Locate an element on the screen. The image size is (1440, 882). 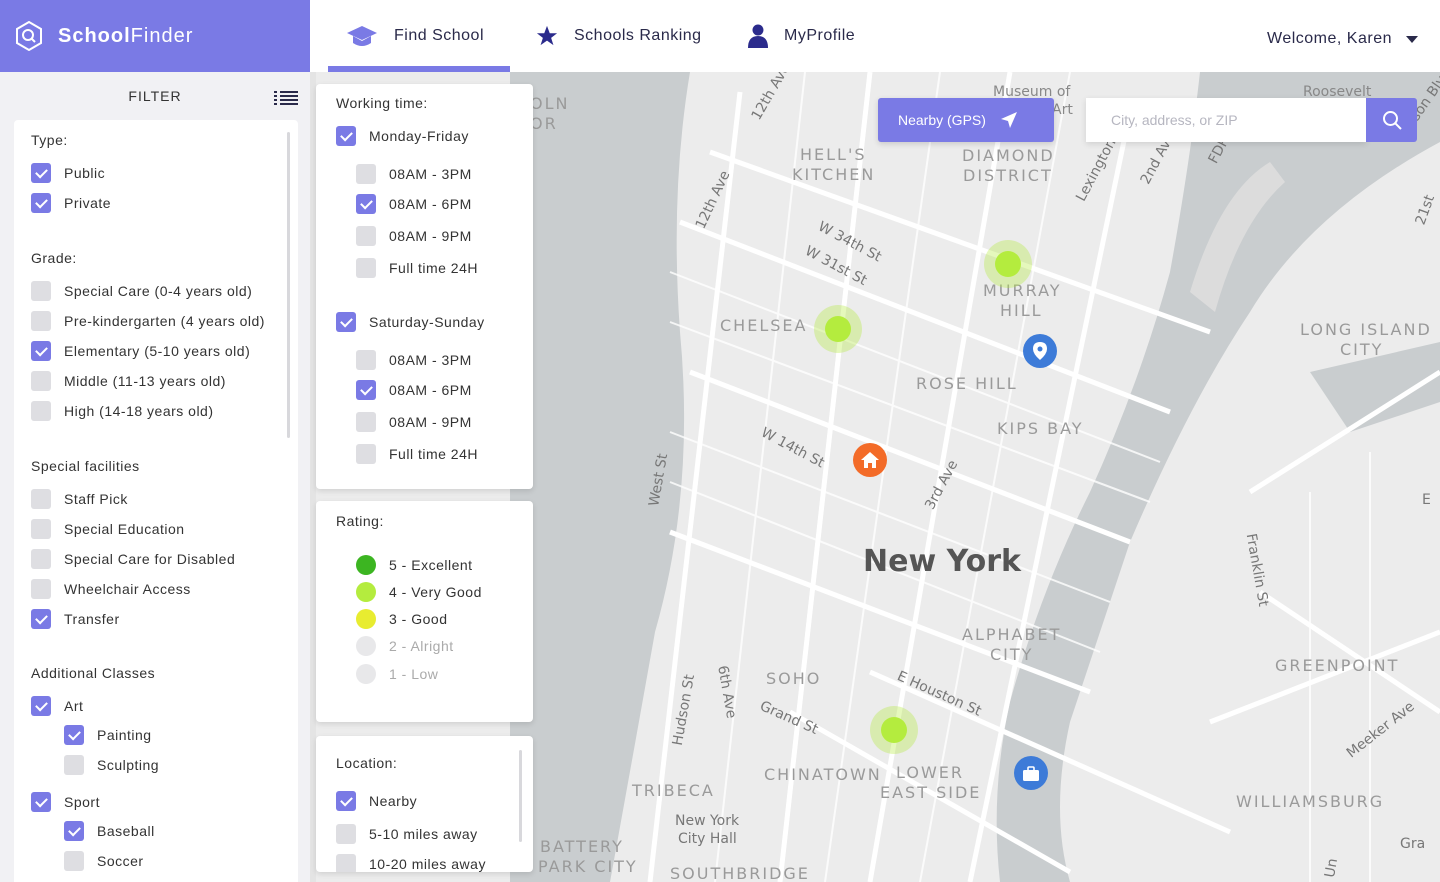
street-gra: Gra is located at coordinates (1413, 844).